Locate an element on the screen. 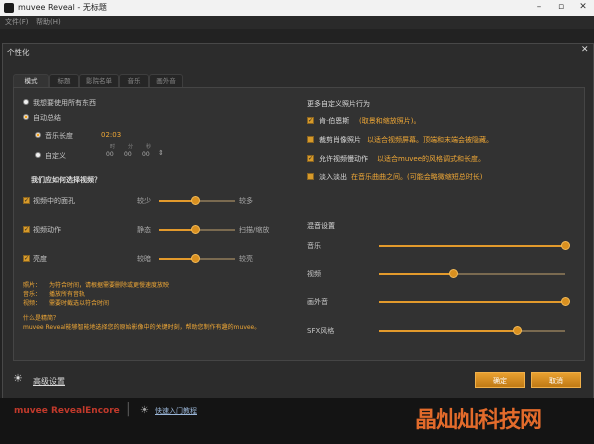  slow-motion-label: 允许视频慢动作 is located at coordinates (343, 159).